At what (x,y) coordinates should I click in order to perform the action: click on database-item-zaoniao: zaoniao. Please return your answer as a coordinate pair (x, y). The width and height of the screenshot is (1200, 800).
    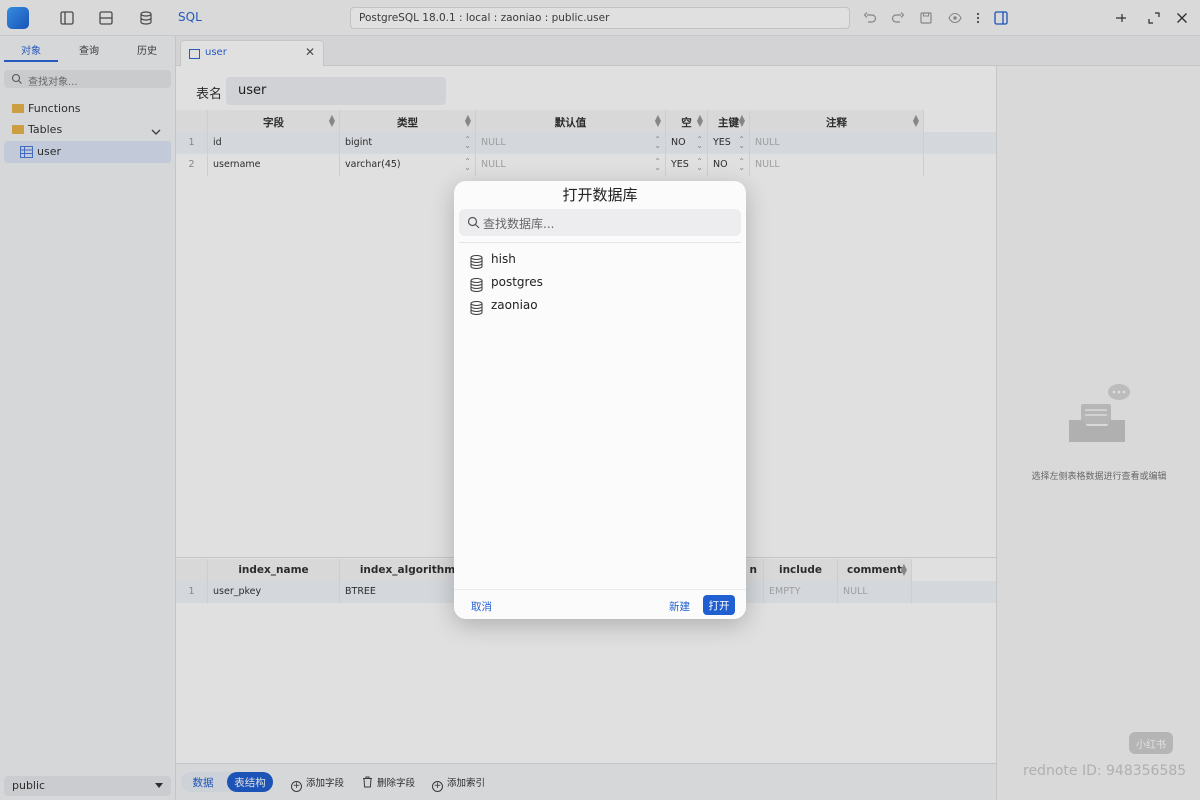
    Looking at the image, I should click on (504, 308).